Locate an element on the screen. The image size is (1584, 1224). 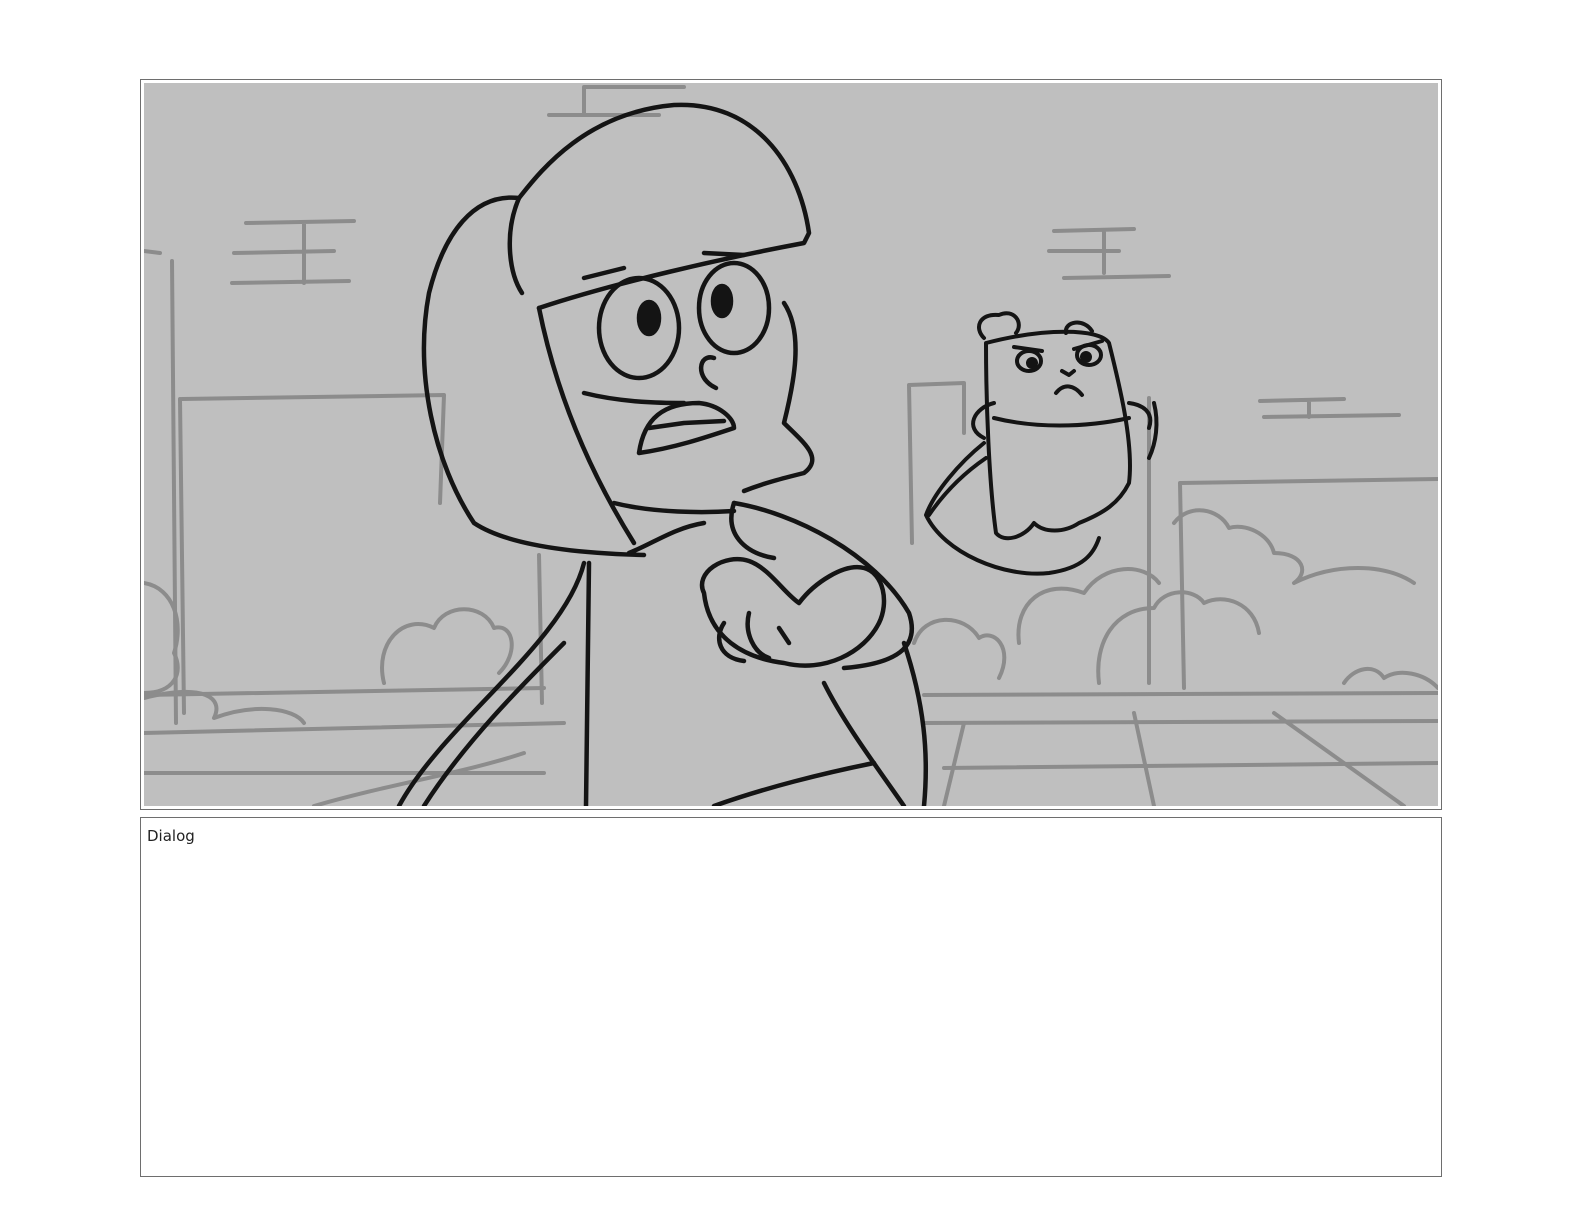
dialog-label: Dialog is located at coordinates (171, 836).